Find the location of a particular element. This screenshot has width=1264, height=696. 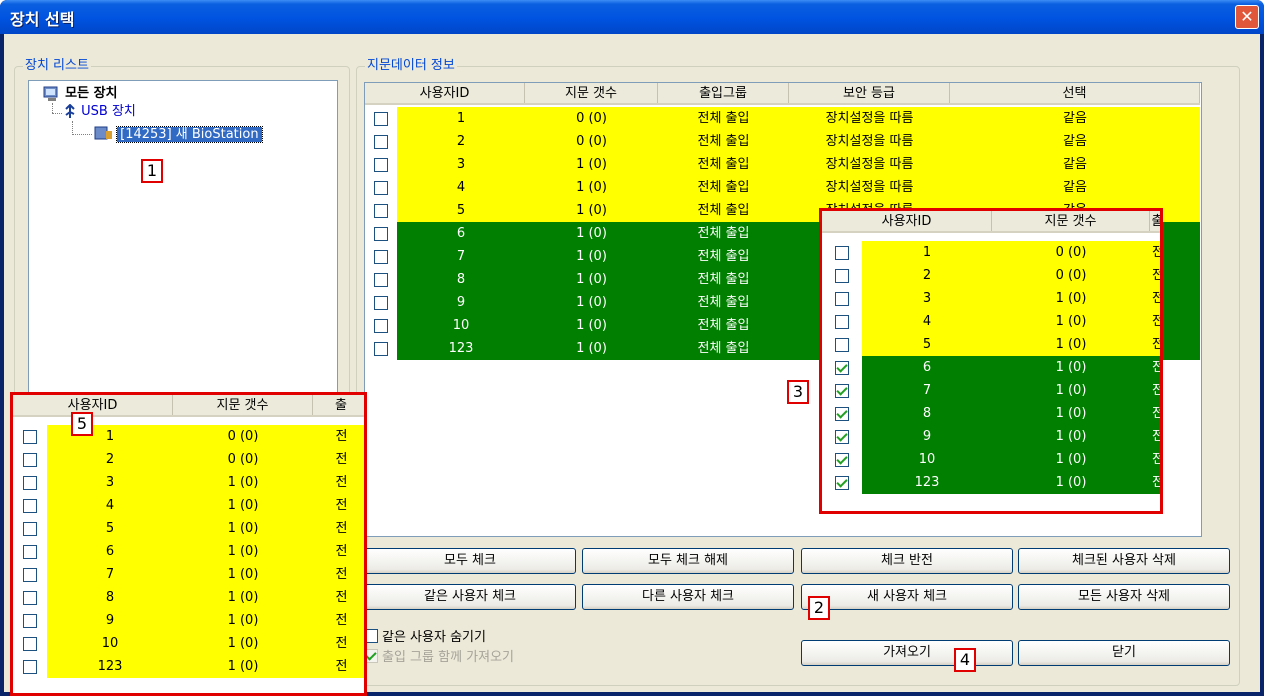

fp-grid-row: 41 (0) 전체 출입 장치설정을 따름 같음 is located at coordinates (782, 187).